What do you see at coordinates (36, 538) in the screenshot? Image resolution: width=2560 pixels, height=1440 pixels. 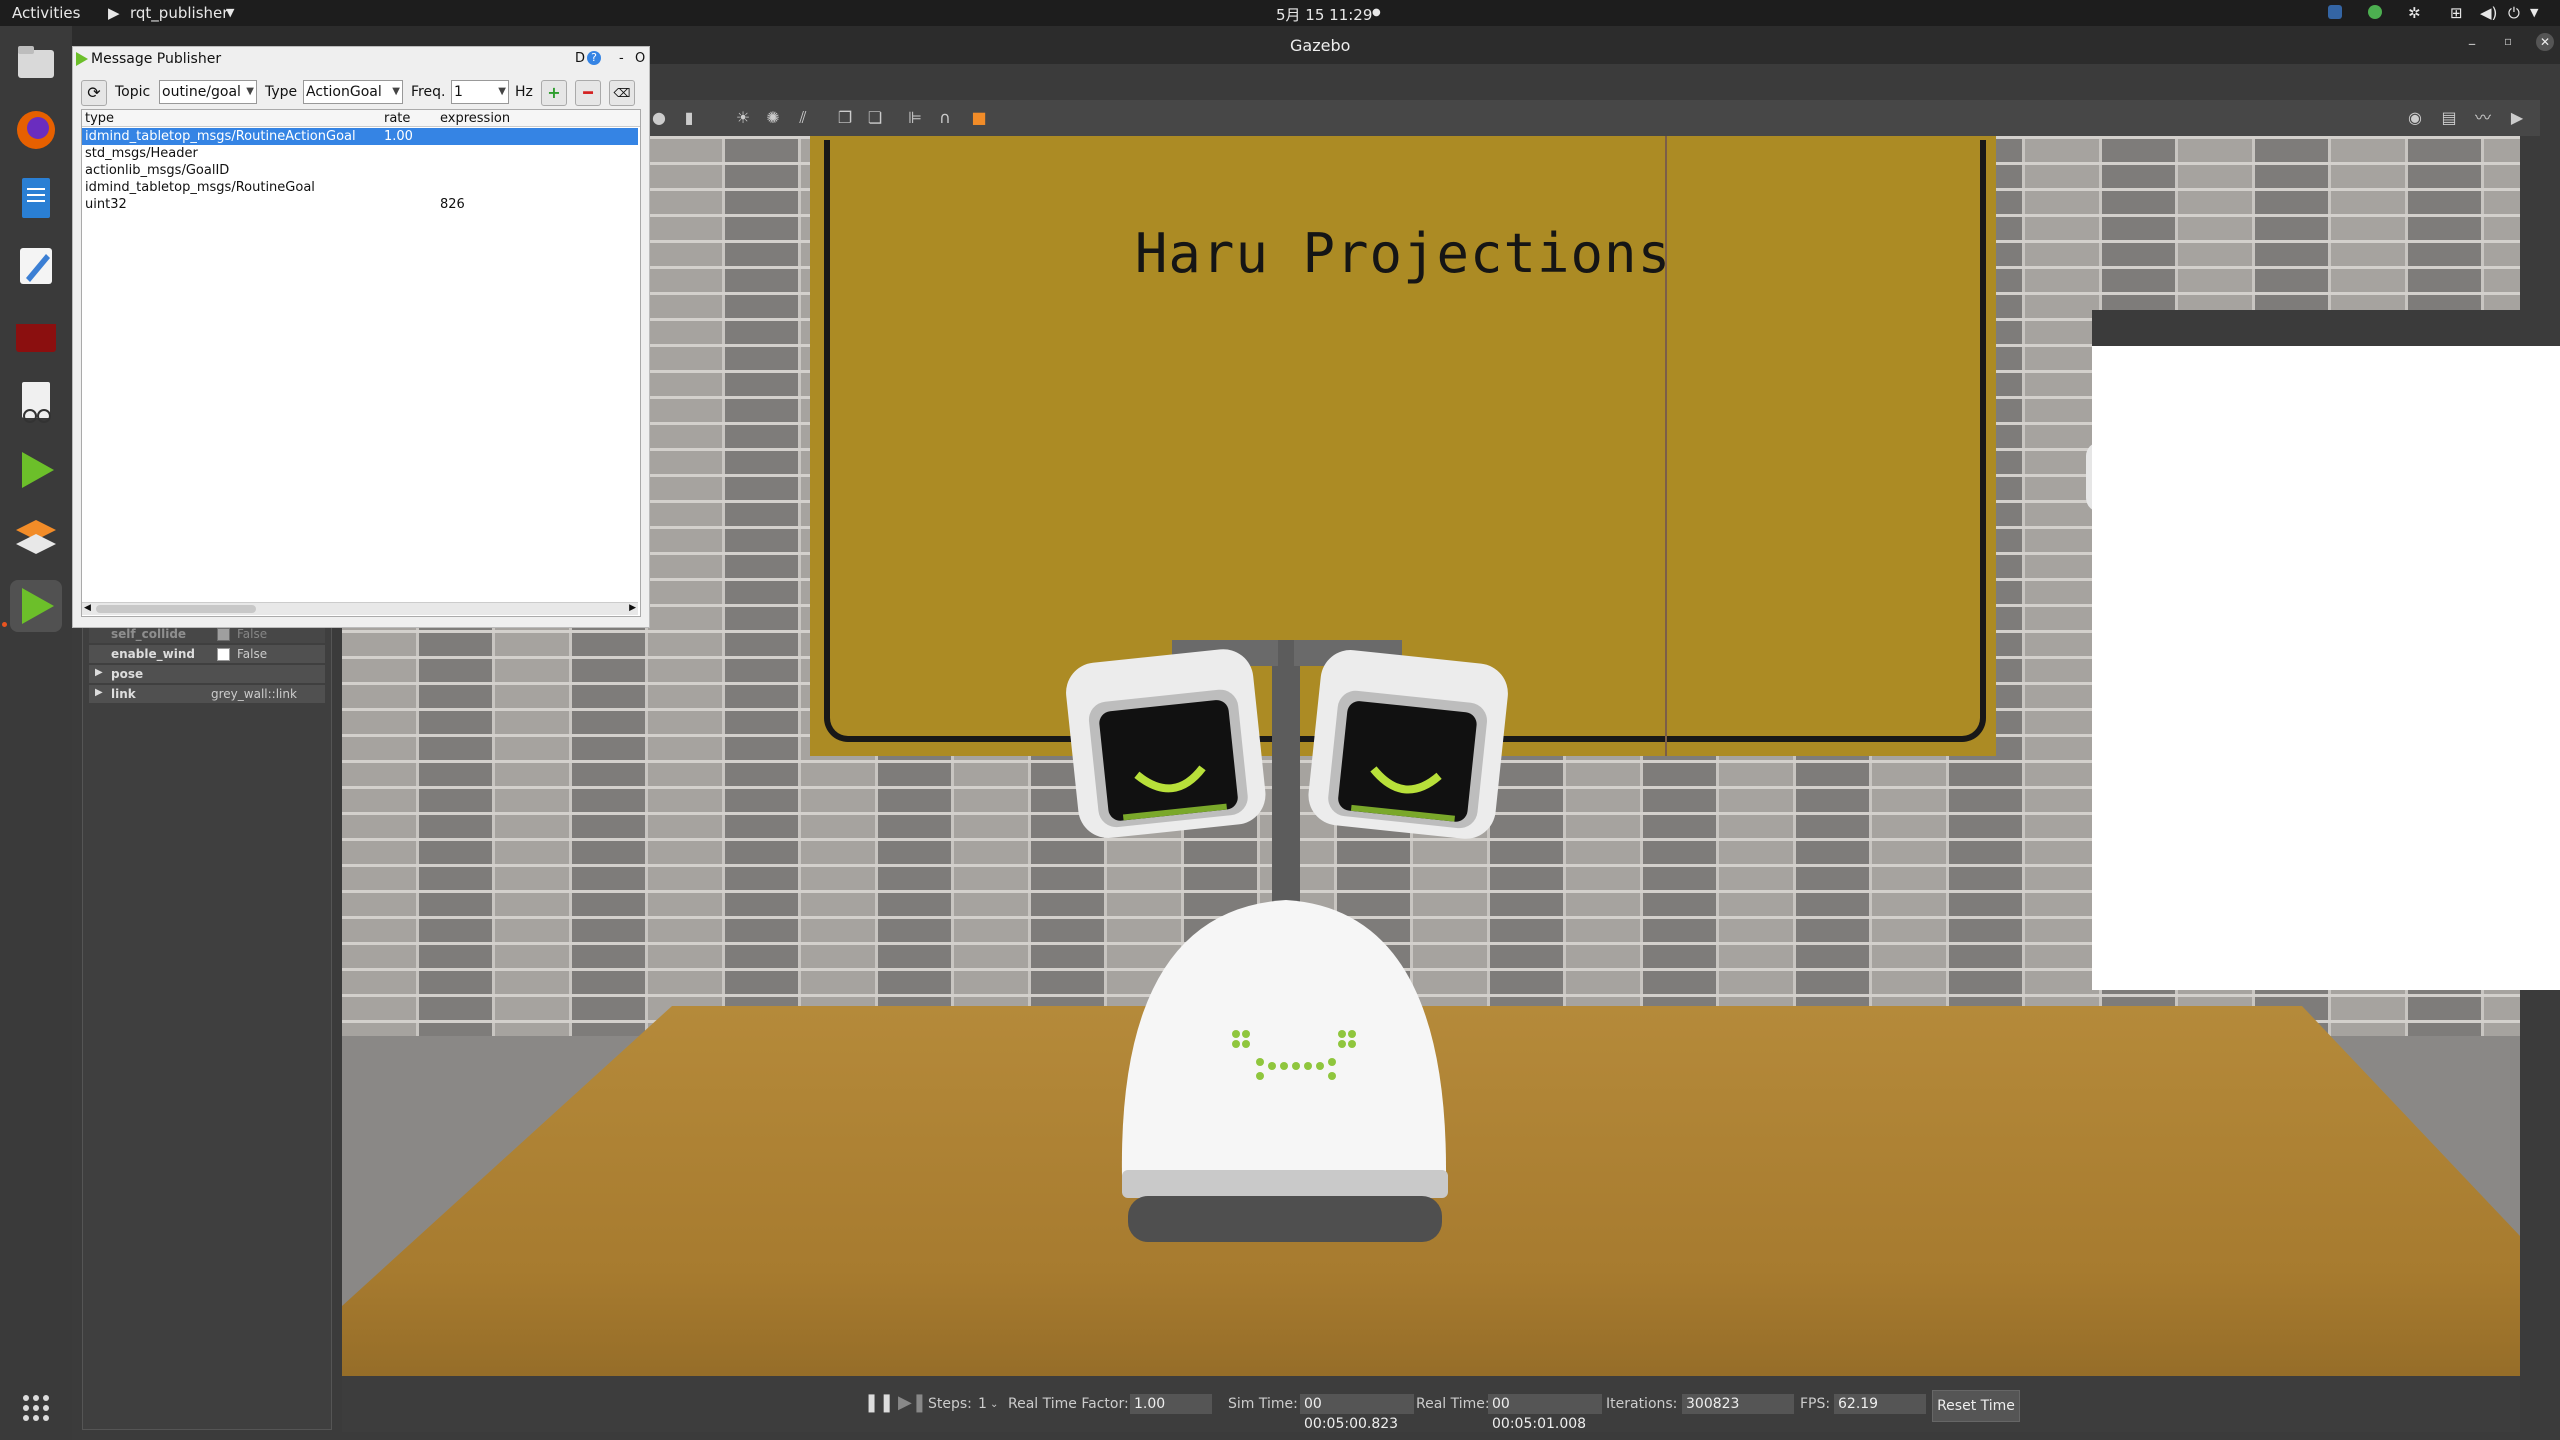 I see `gazebo-icon` at bounding box center [36, 538].